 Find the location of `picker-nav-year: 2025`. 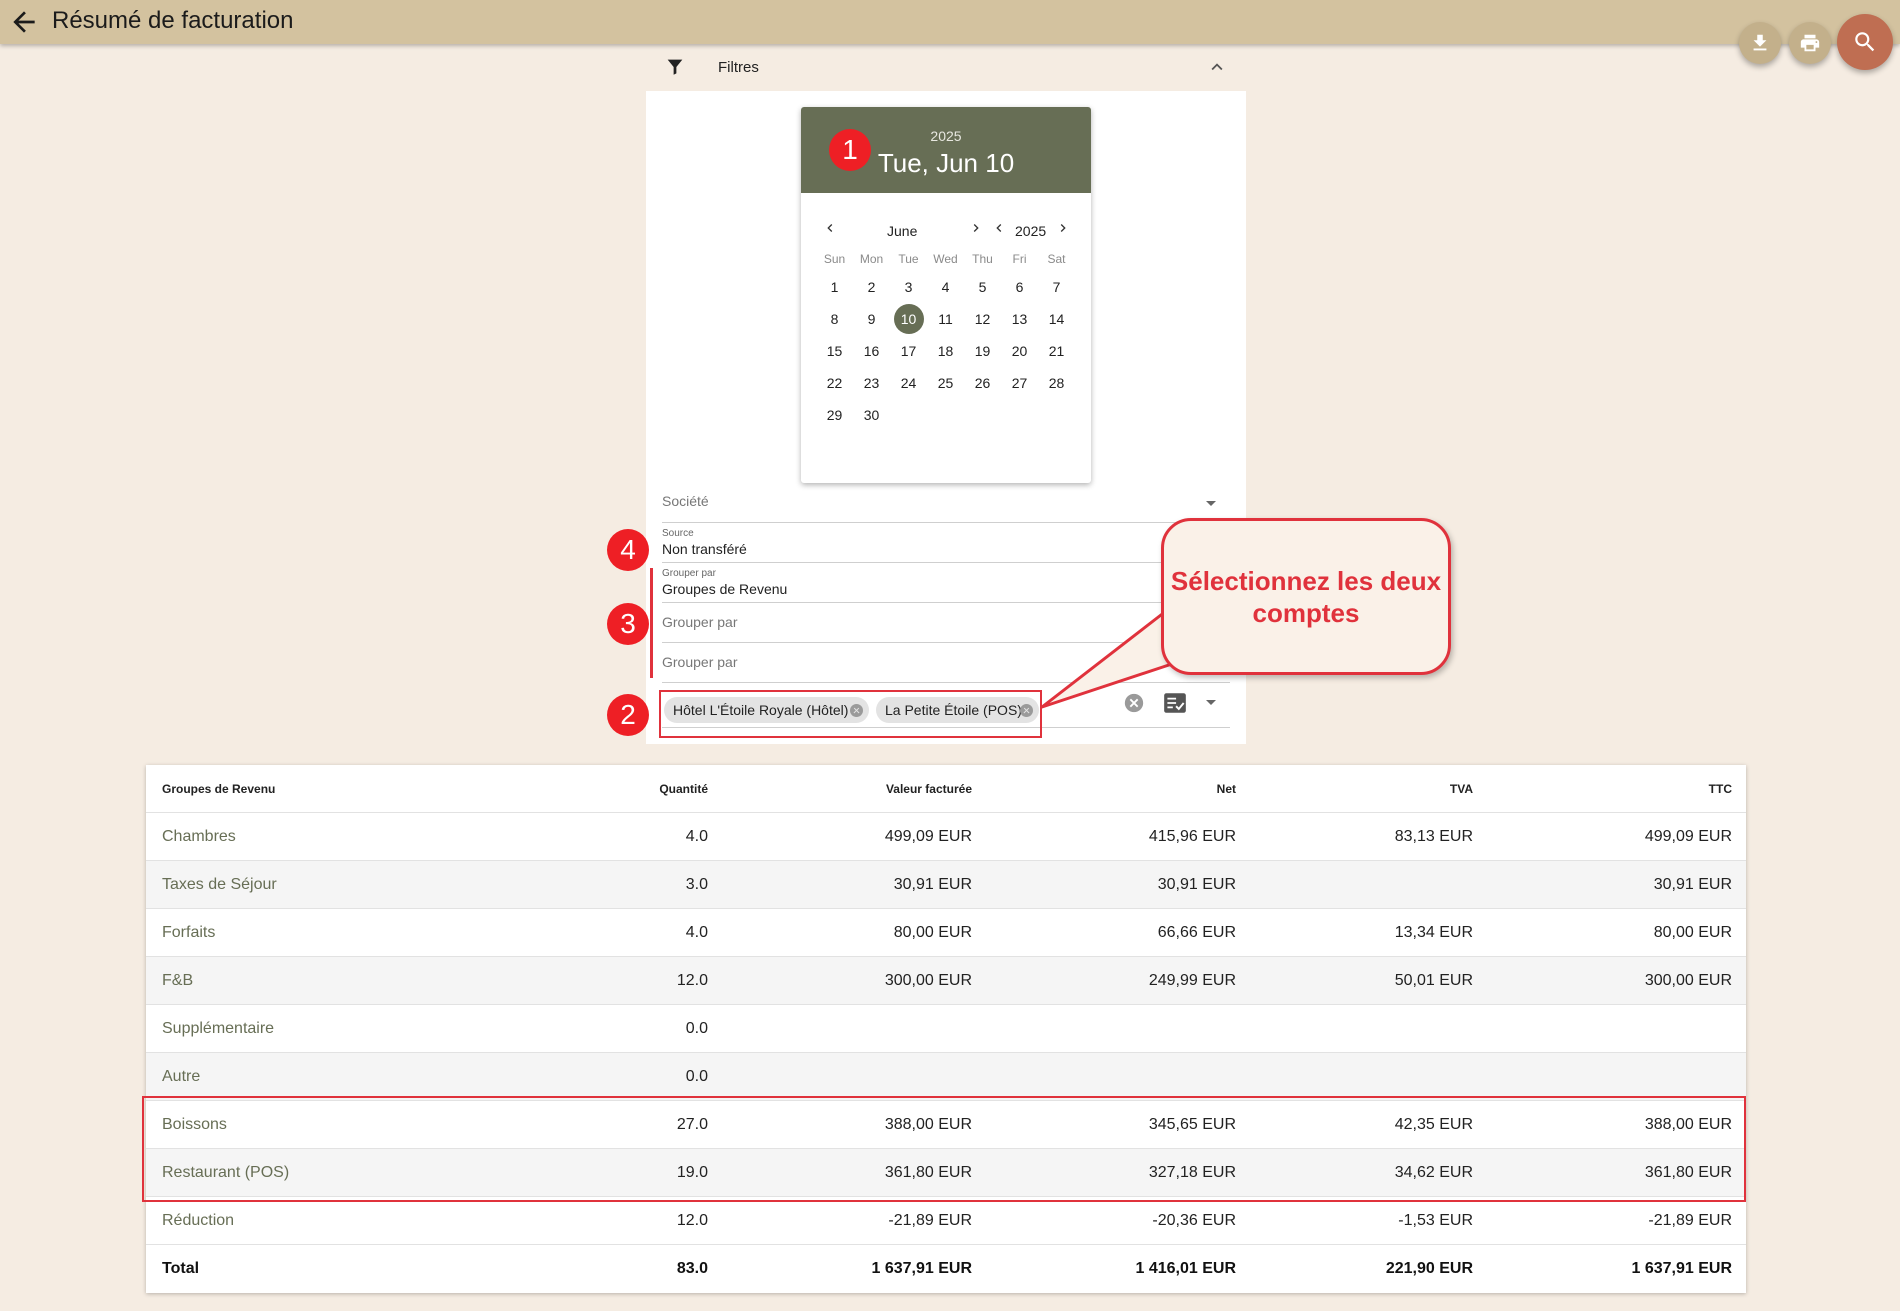

picker-nav-year: 2025 is located at coordinates (1030, 231).